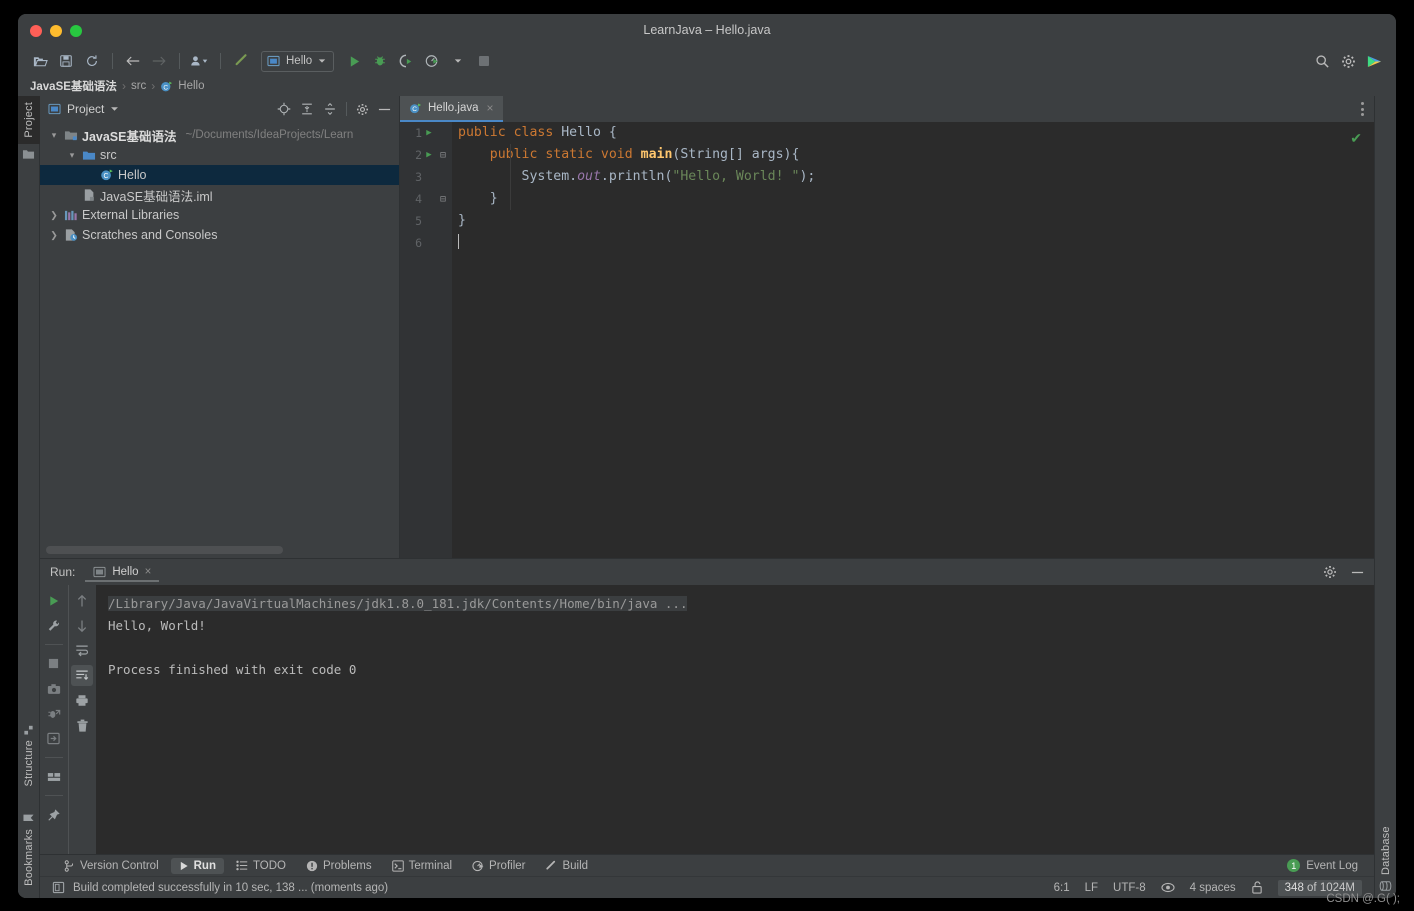  Describe the element at coordinates (82, 600) in the screenshot. I see `arrow-up-icon` at that location.